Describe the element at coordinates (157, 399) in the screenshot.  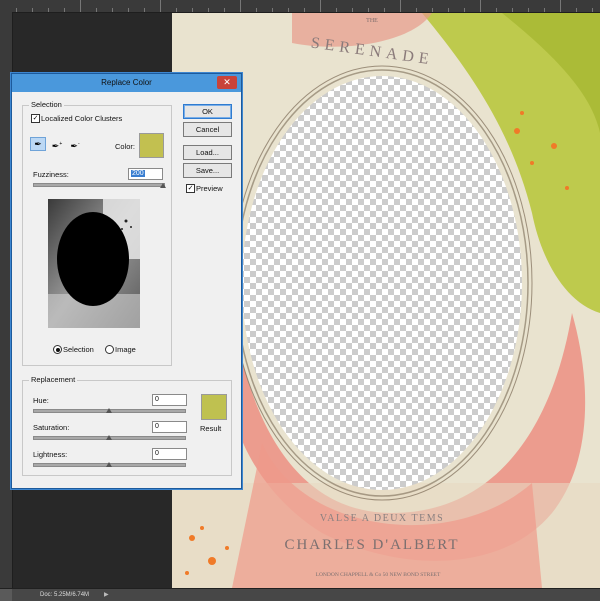
I see `hue-value: 0` at that location.